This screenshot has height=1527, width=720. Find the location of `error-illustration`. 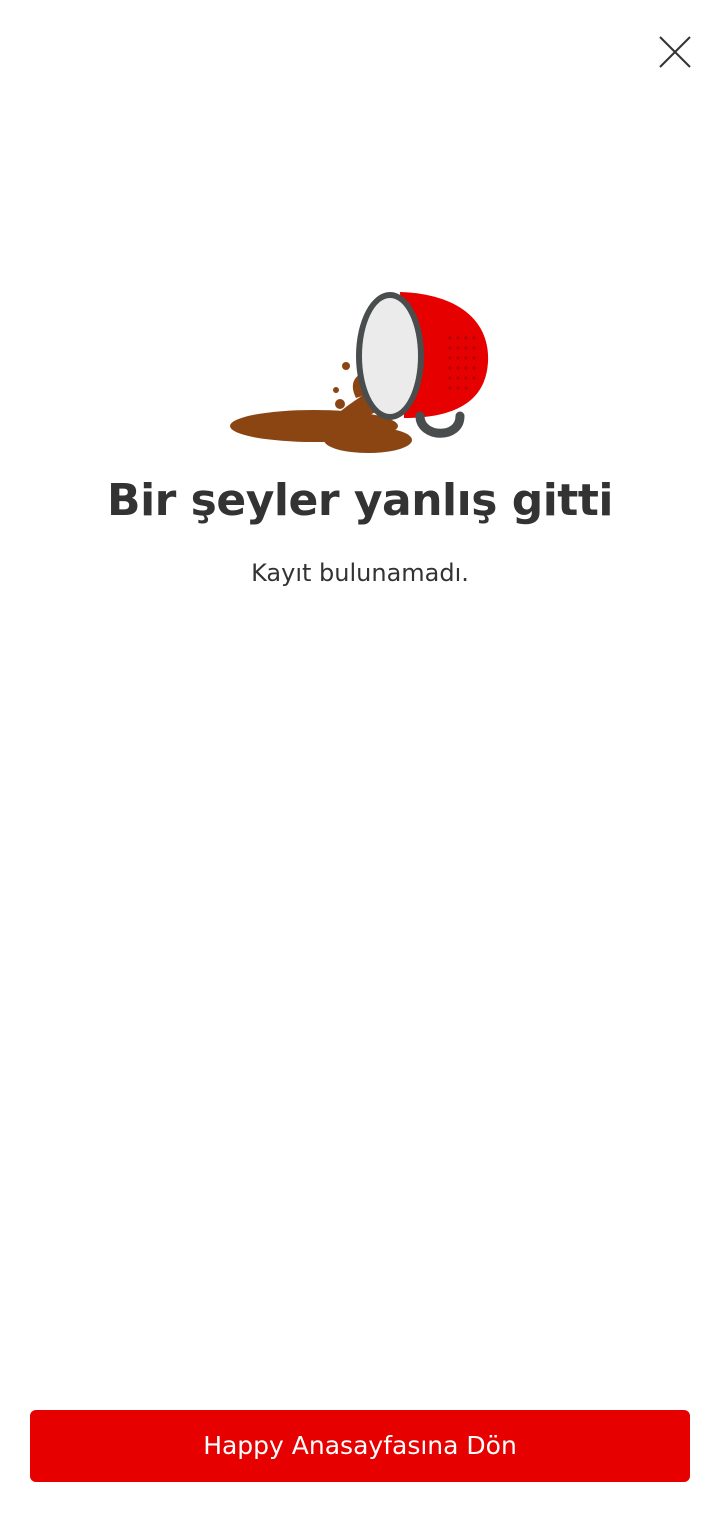

error-illustration is located at coordinates (360, 372).